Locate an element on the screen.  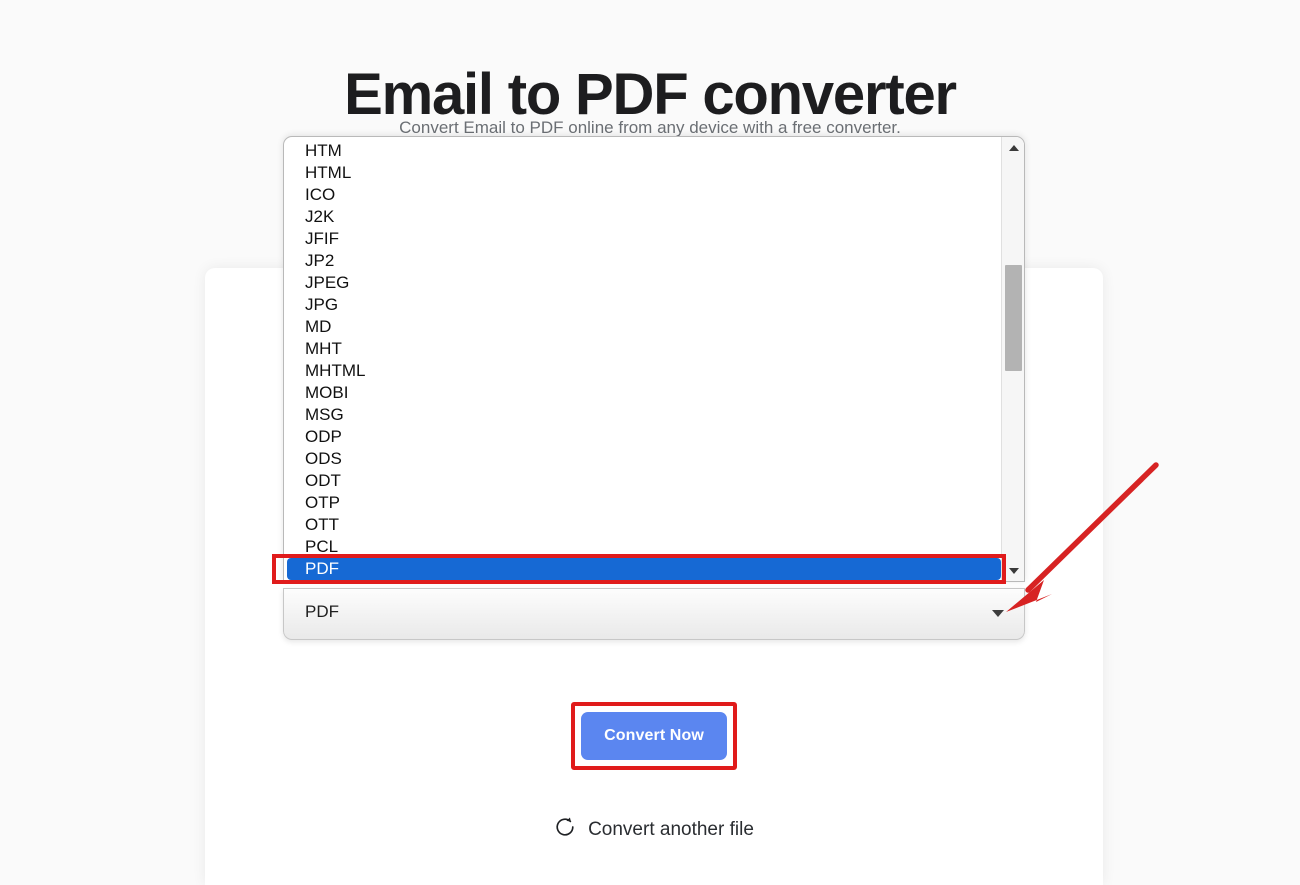
dropdown-option-pdf: PDF is located at coordinates (644, 569).